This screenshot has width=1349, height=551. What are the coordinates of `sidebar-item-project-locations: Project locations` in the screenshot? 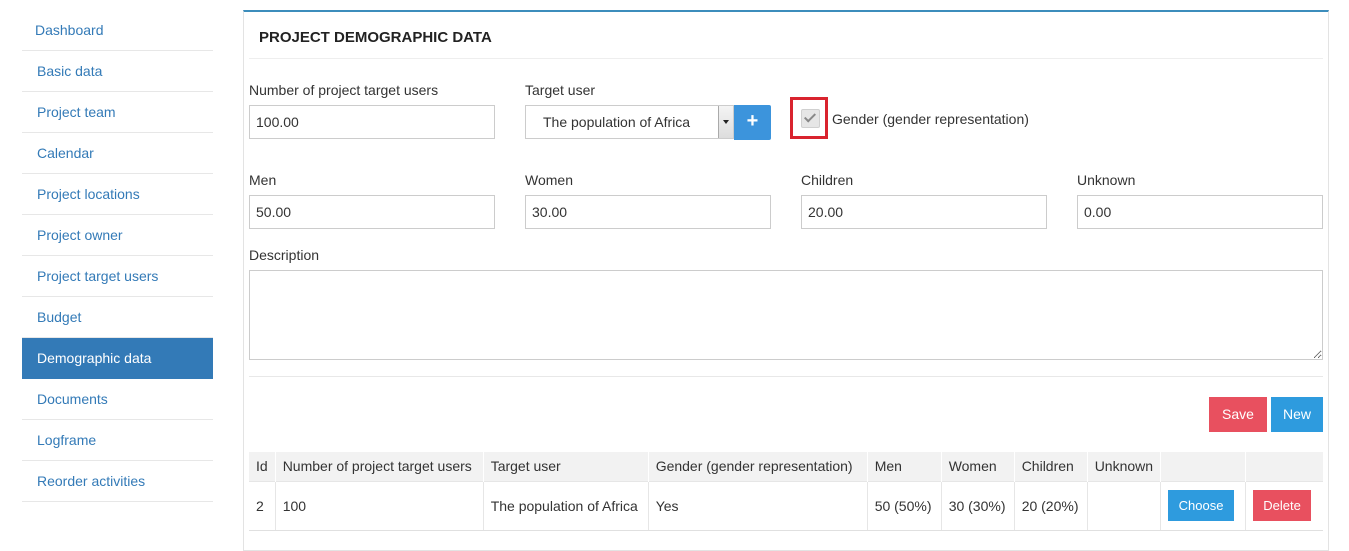 It's located at (117, 194).